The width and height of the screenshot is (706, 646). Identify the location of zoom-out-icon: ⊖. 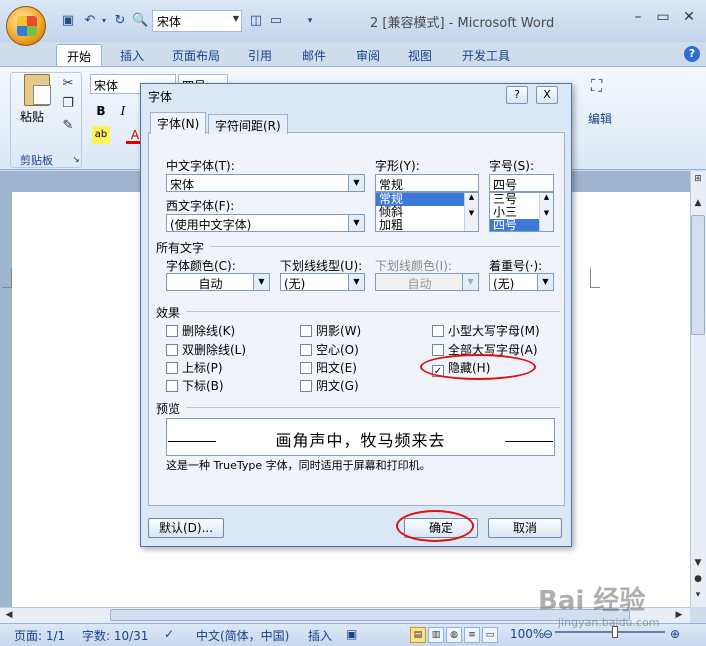
(548, 634).